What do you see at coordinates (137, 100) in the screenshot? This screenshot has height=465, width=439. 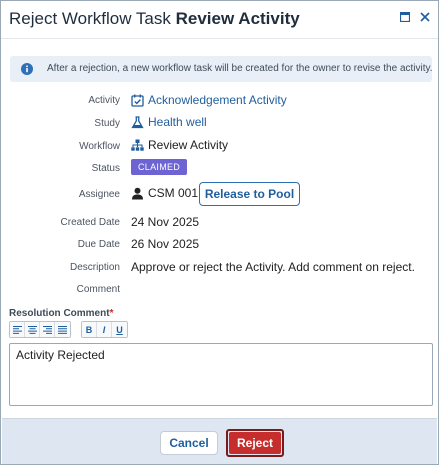 I see `checkbox-calendar-icon` at bounding box center [137, 100].